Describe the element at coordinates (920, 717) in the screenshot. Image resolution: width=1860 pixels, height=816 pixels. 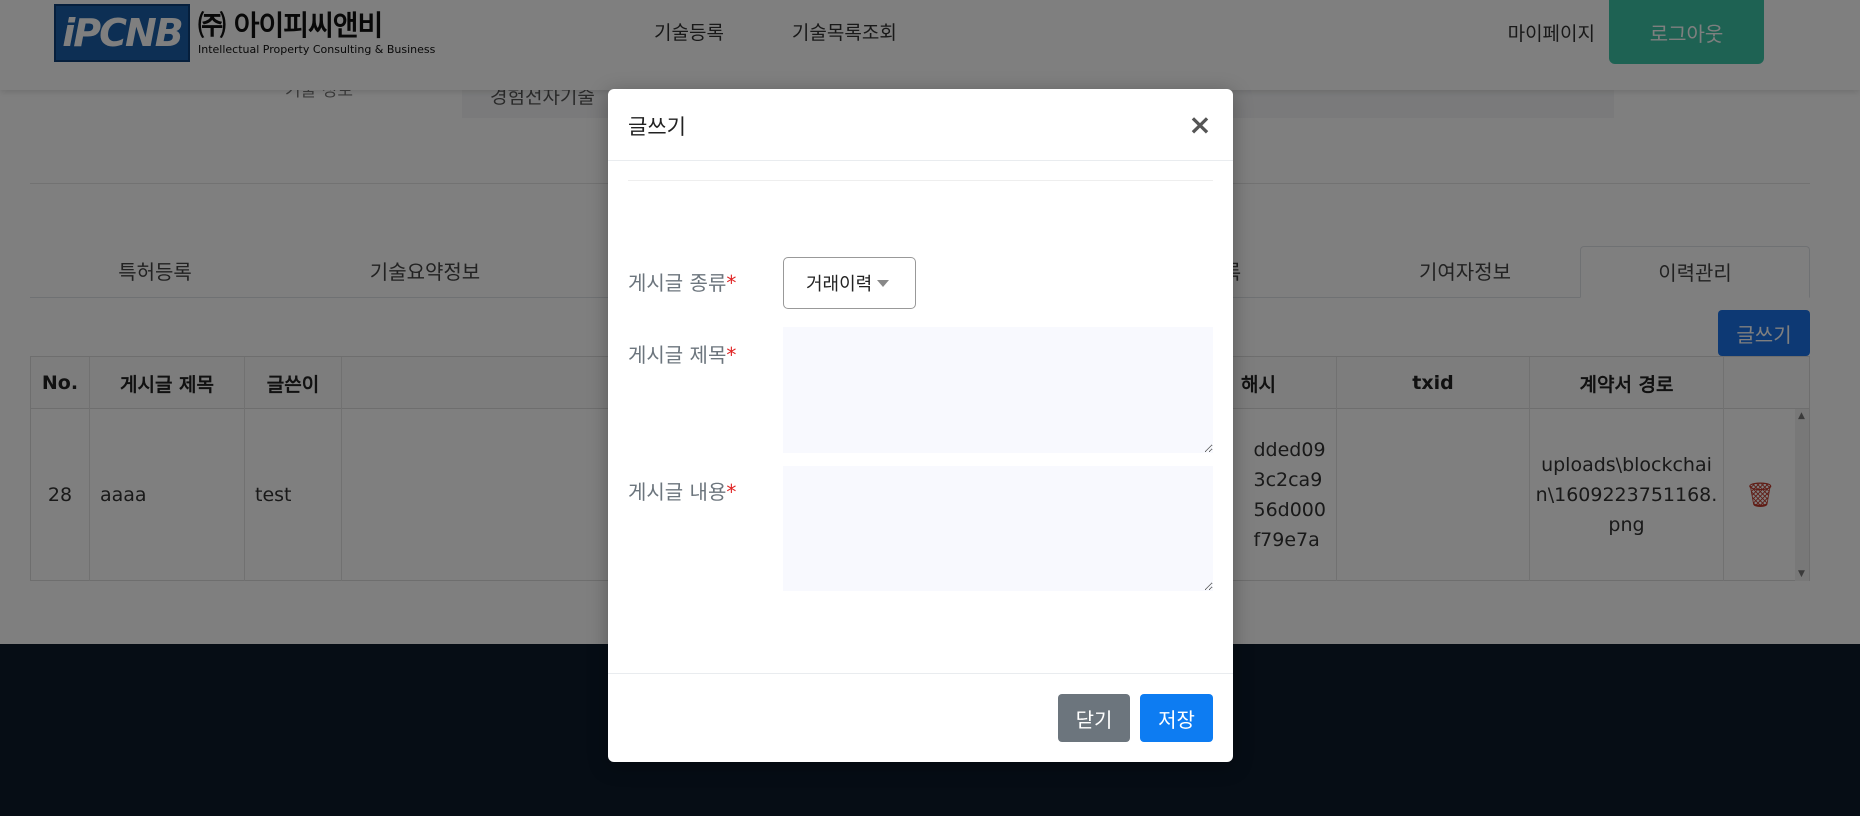
I see `modal-footer: 닫기 저장` at that location.